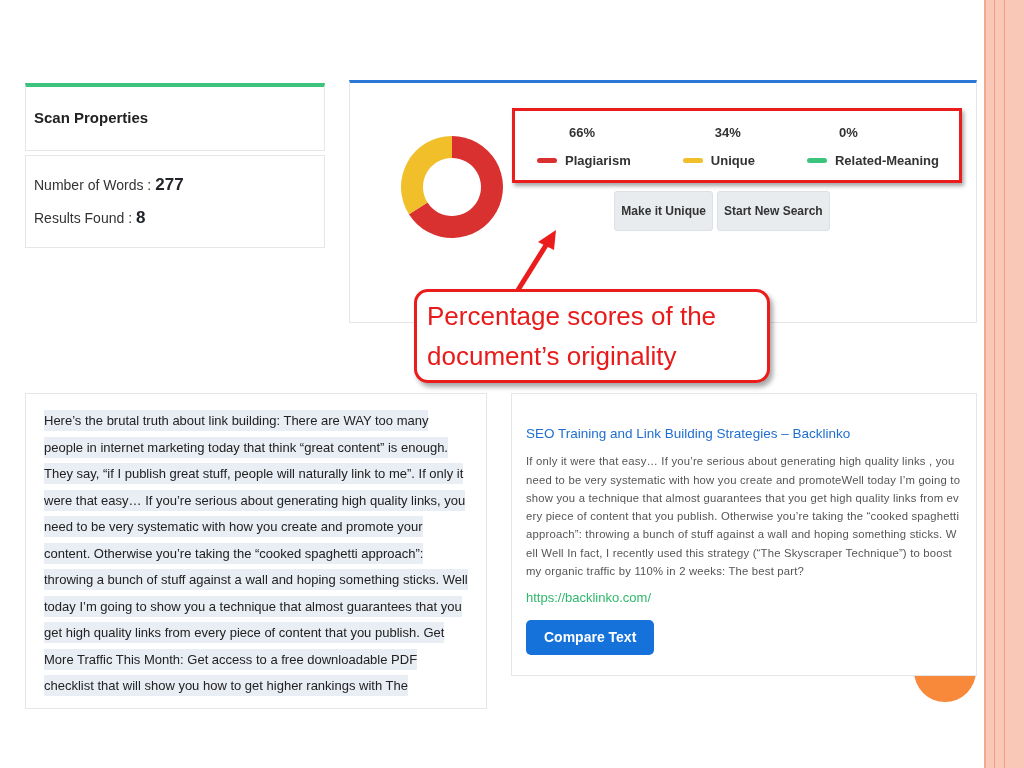 The width and height of the screenshot is (1024, 768). I want to click on stat-label: Results Found :, so click(83, 218).